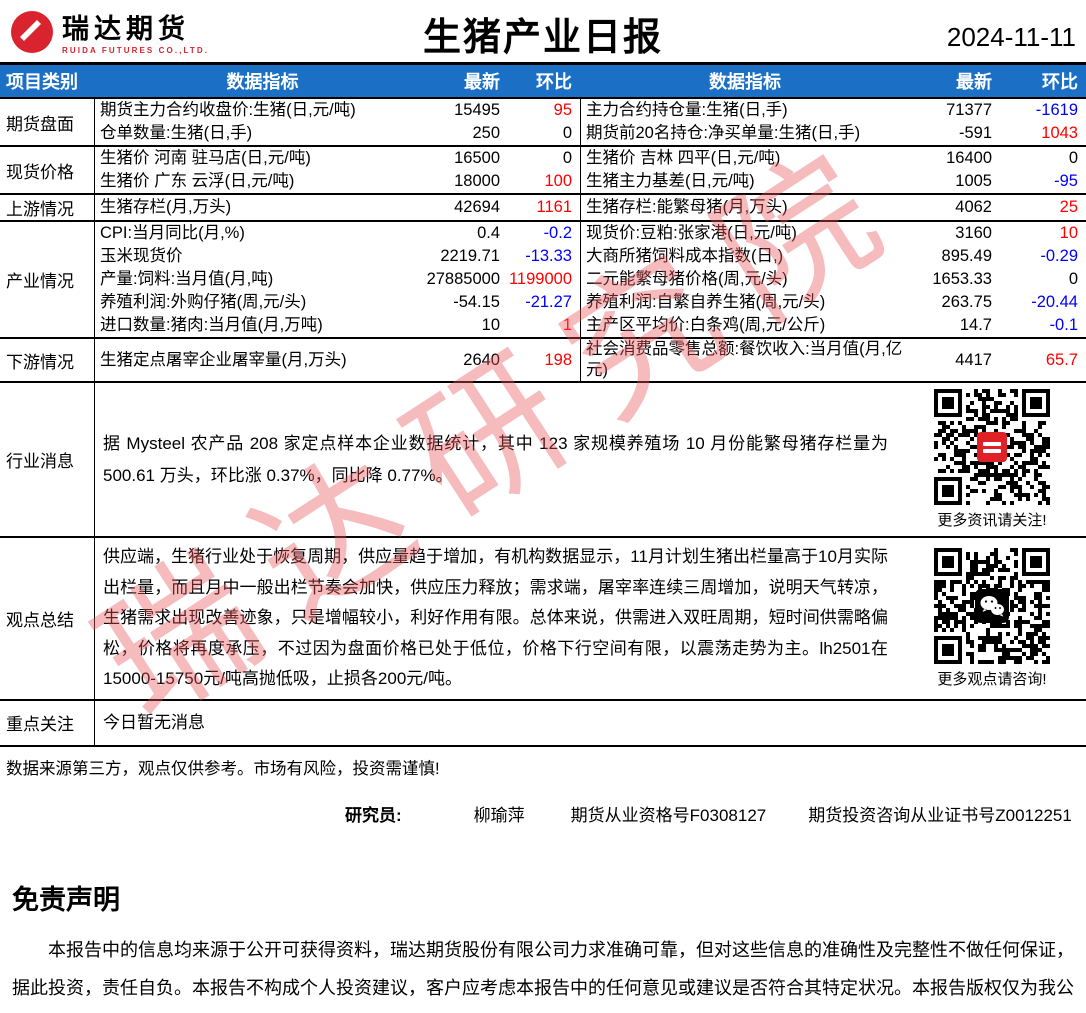  What do you see at coordinates (562, 110) in the screenshot?
I see `chg-value: 95` at bounding box center [562, 110].